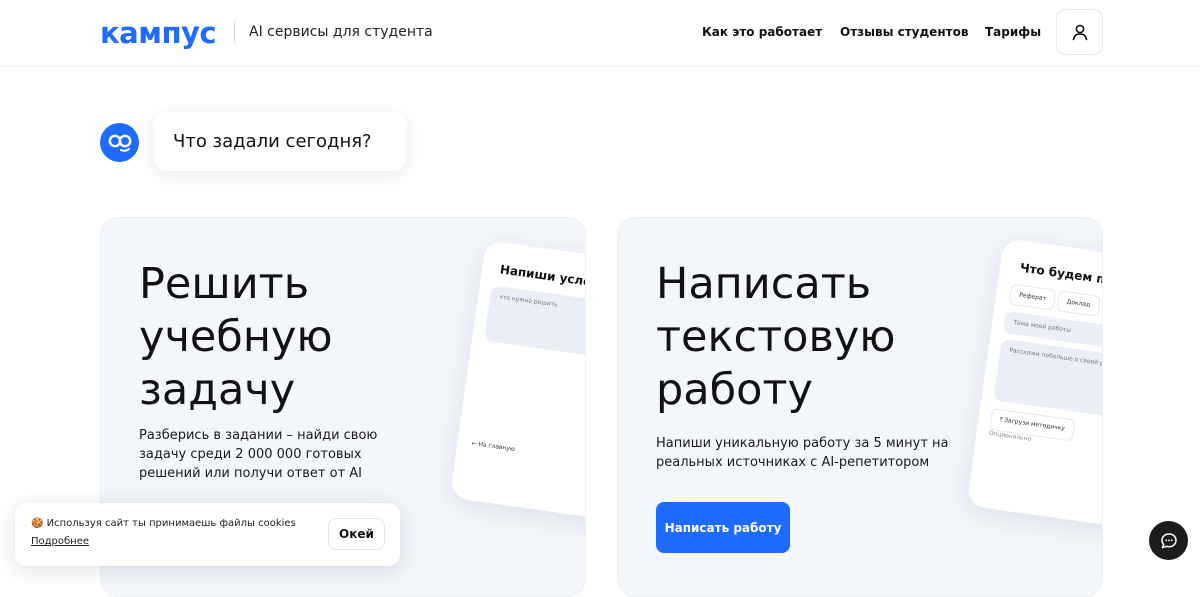  I want to click on title-line: задачу, so click(217, 390).